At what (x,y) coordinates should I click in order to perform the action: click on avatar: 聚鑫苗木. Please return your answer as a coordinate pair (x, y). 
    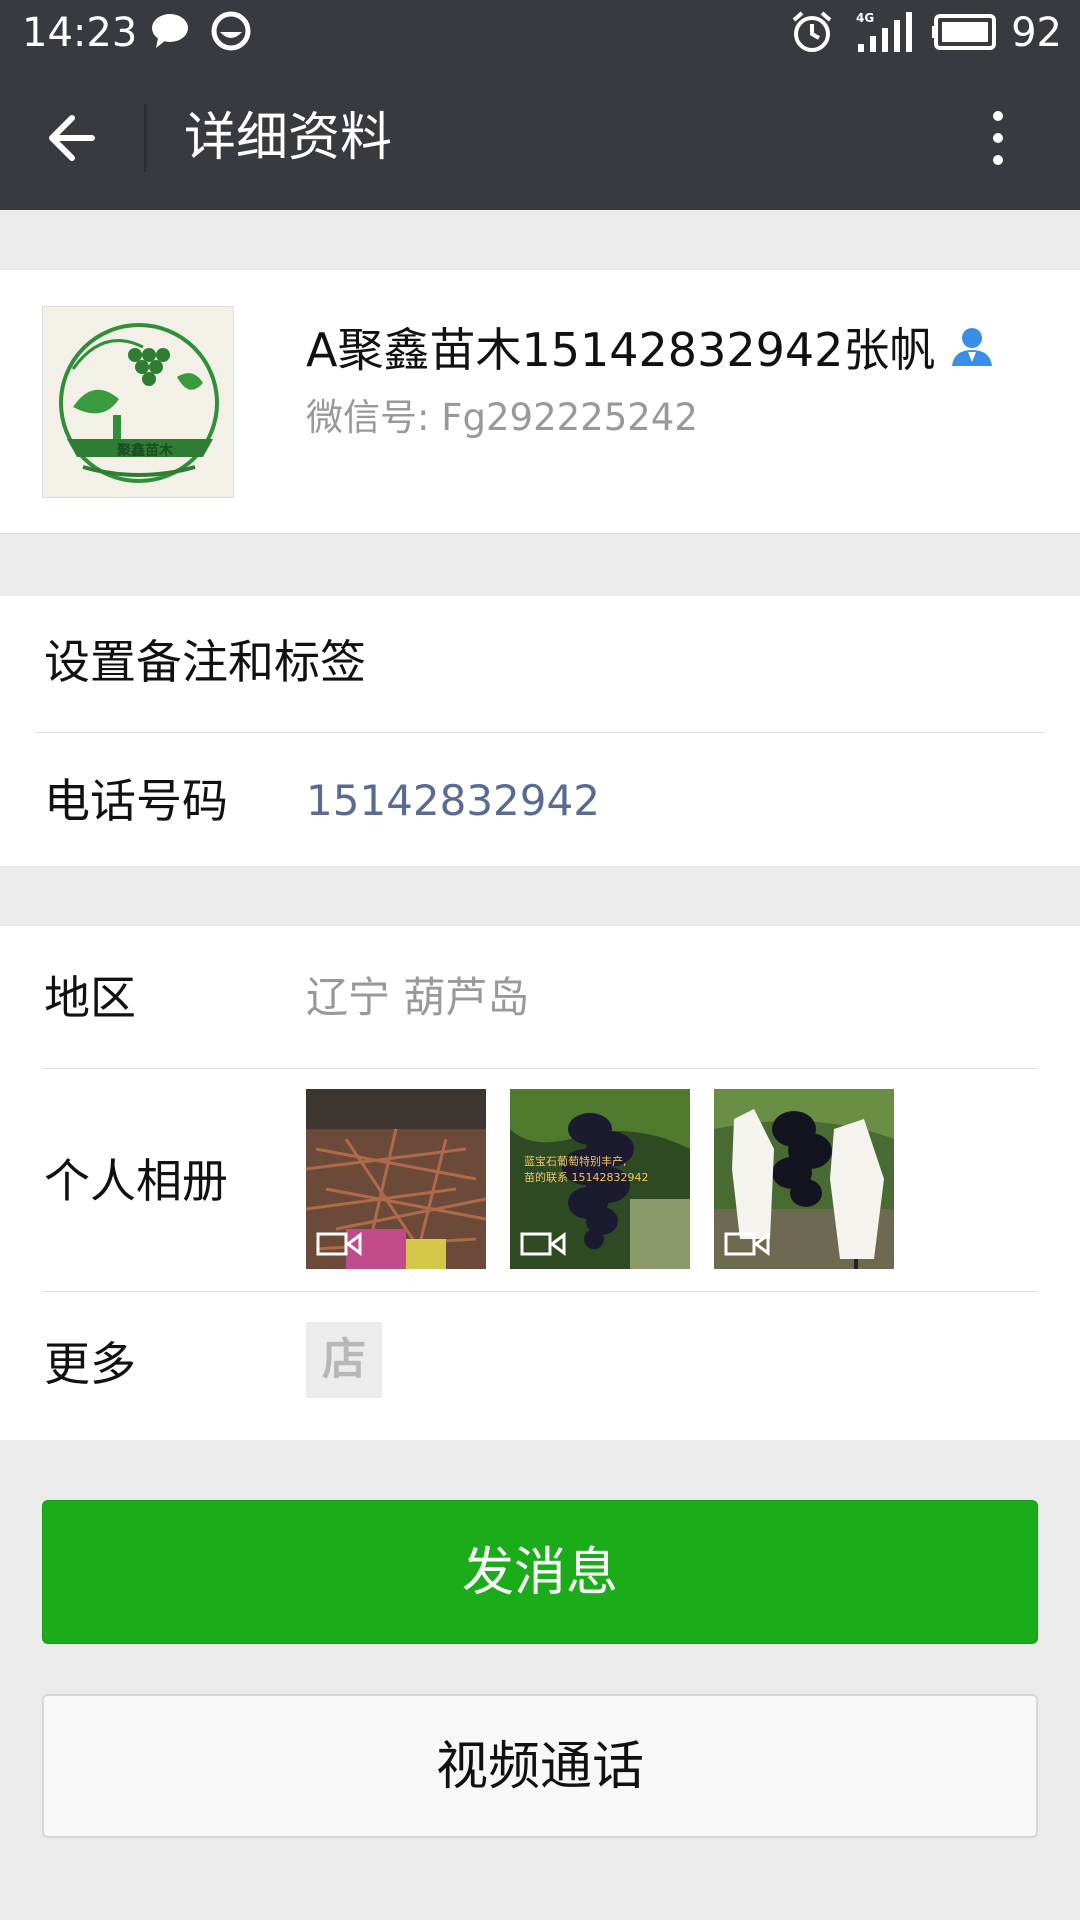
    Looking at the image, I should click on (138, 402).